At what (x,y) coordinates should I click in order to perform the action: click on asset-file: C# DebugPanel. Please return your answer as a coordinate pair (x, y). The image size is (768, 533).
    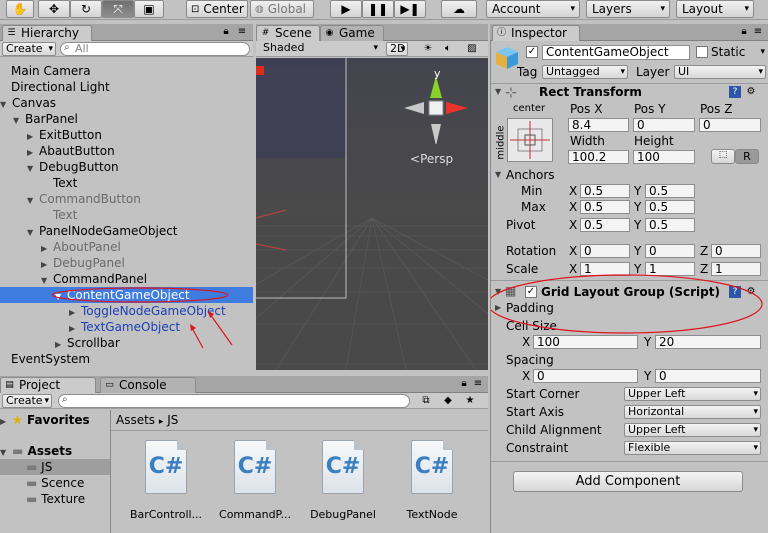
    Looking at the image, I should click on (343, 480).